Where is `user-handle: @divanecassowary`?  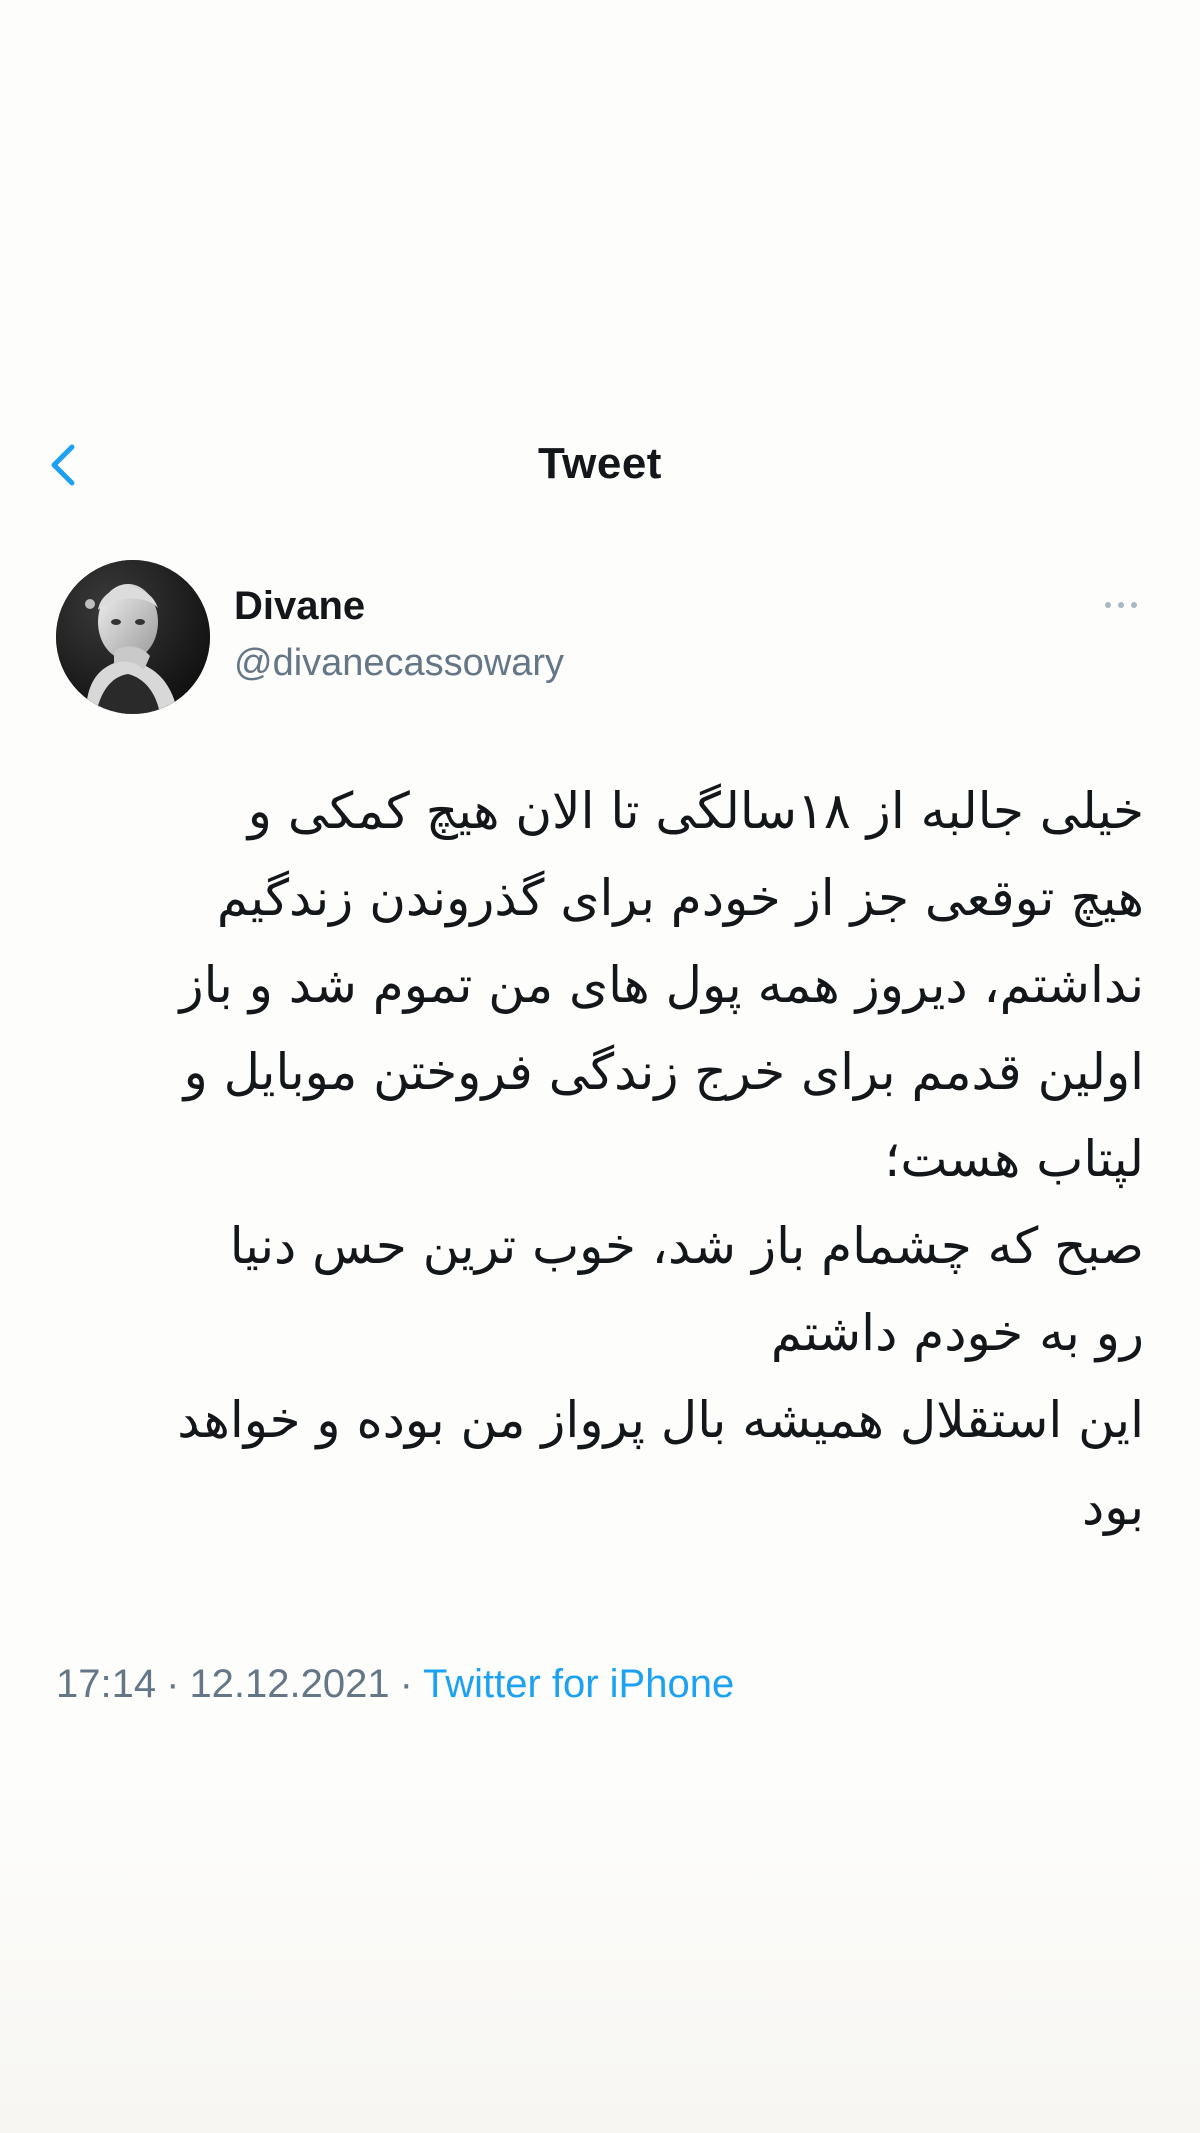
user-handle: @divanecassowary is located at coordinates (399, 663).